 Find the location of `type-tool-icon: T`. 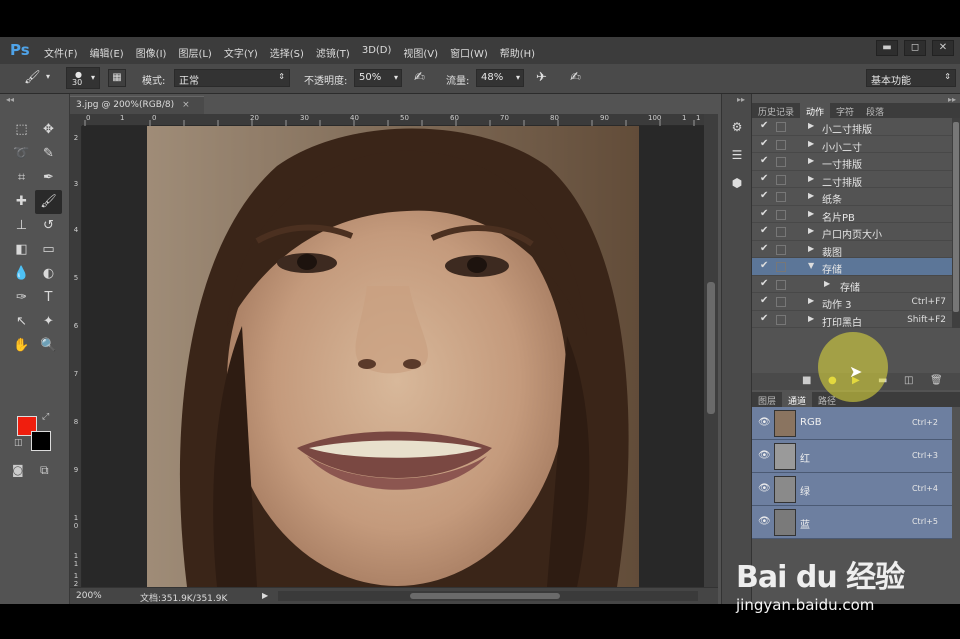

type-tool-icon: T is located at coordinates (48, 298).